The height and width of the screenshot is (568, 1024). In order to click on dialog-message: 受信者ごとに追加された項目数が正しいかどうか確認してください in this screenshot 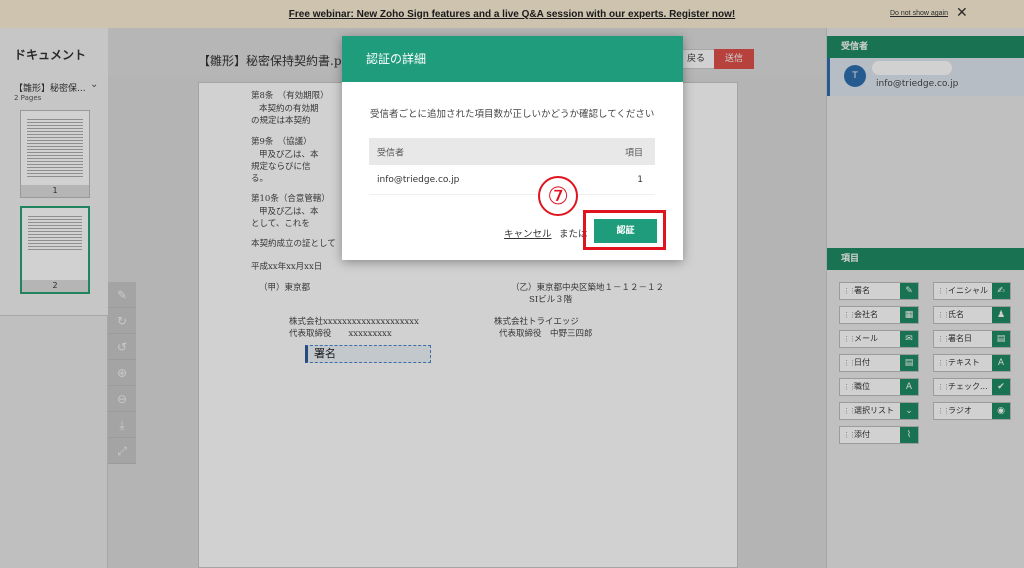, I will do `click(512, 114)`.